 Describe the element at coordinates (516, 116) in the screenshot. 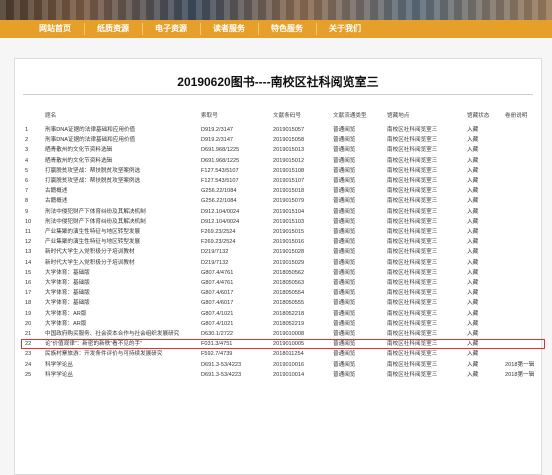

I see `column-header-volume-note: 卷册说明` at that location.